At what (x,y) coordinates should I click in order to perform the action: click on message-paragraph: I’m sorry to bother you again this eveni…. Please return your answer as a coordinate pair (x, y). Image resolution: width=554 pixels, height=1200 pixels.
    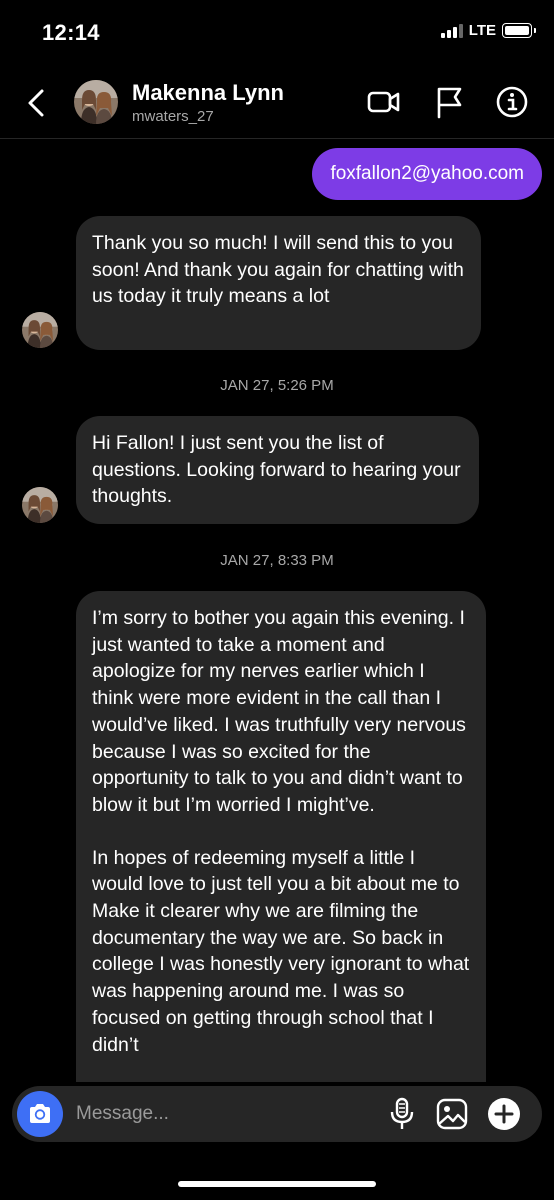
    Looking at the image, I should click on (279, 711).